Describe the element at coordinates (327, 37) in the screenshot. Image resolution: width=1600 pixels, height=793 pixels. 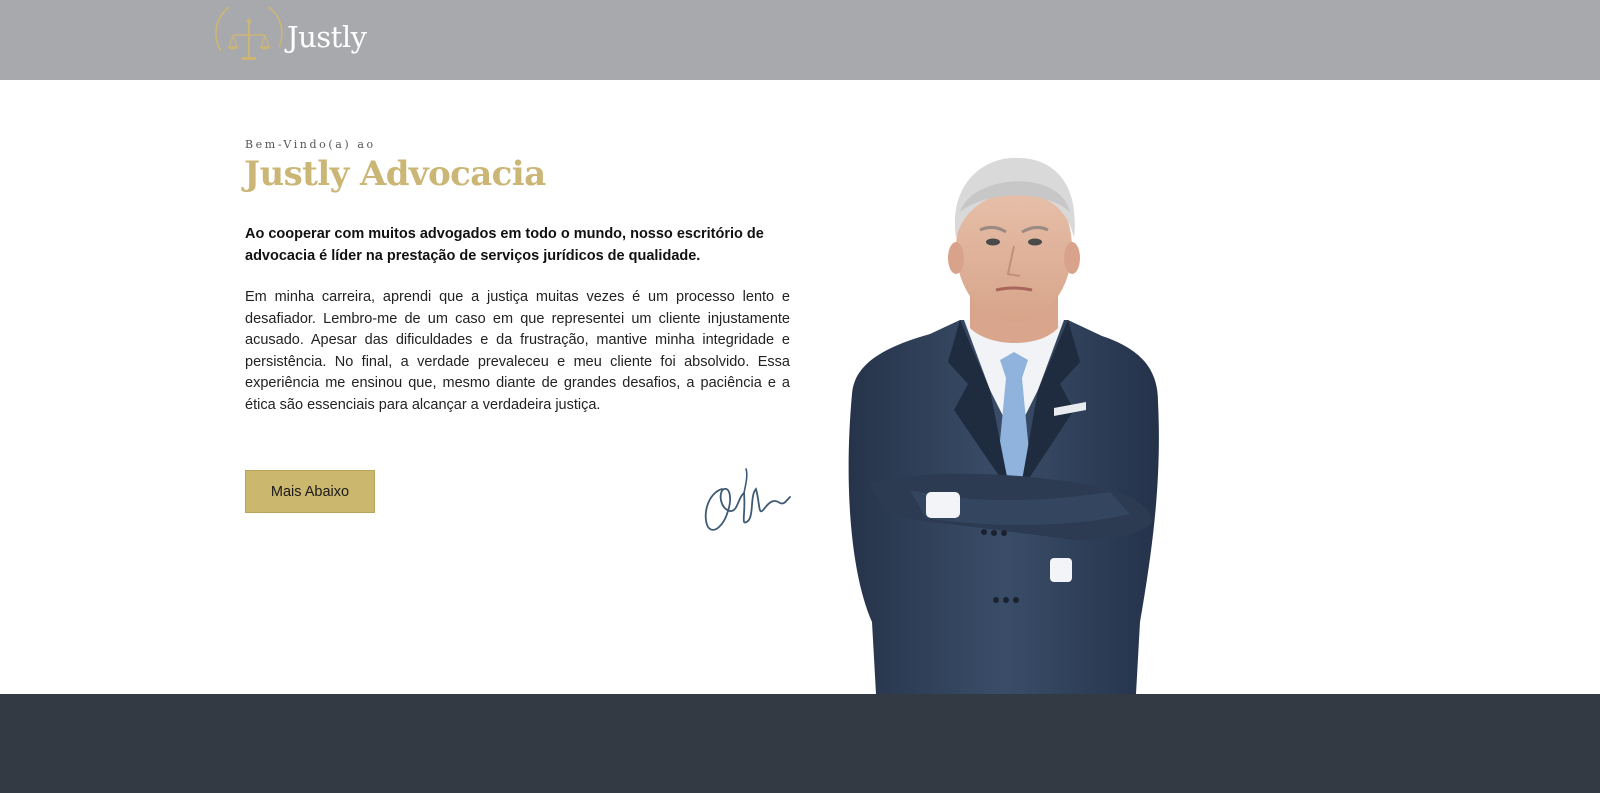
I see `logo-text: Justly` at that location.